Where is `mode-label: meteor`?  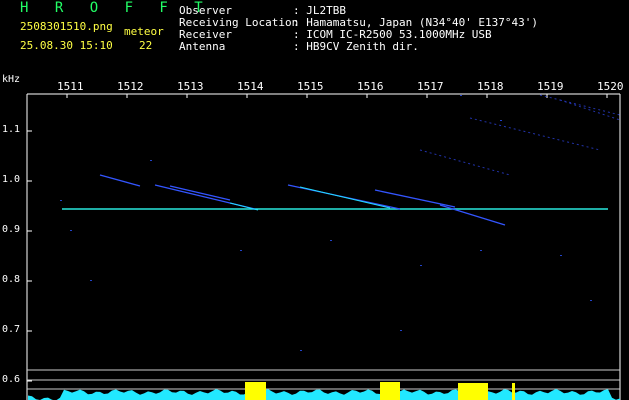
mode-label: meteor is located at coordinates (144, 31).